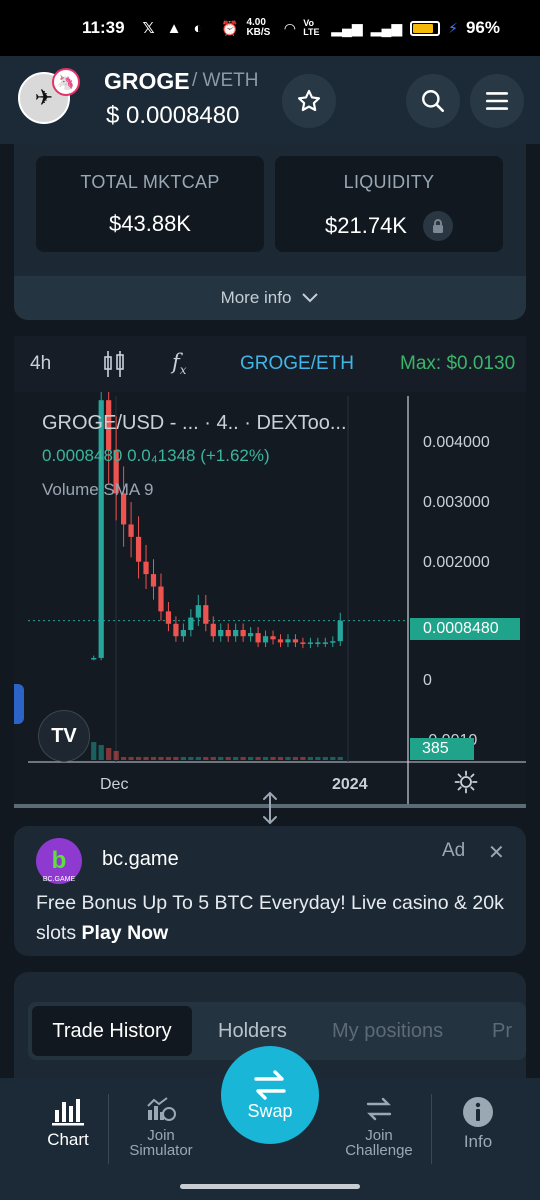 This screenshot has height=1200, width=540. What do you see at coordinates (456, 562) in the screenshot?
I see `y-tick-label: 0.002000` at bounding box center [456, 562].